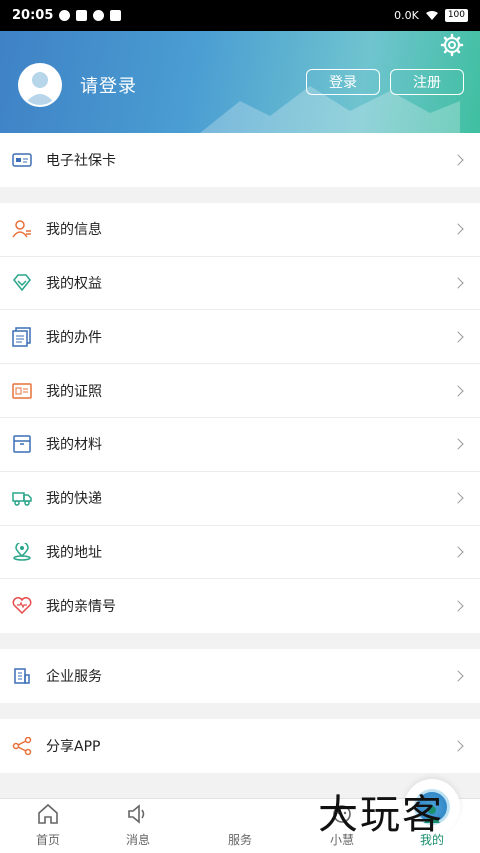 This screenshot has height=853, width=480. I want to click on share-icon, so click(22, 746).